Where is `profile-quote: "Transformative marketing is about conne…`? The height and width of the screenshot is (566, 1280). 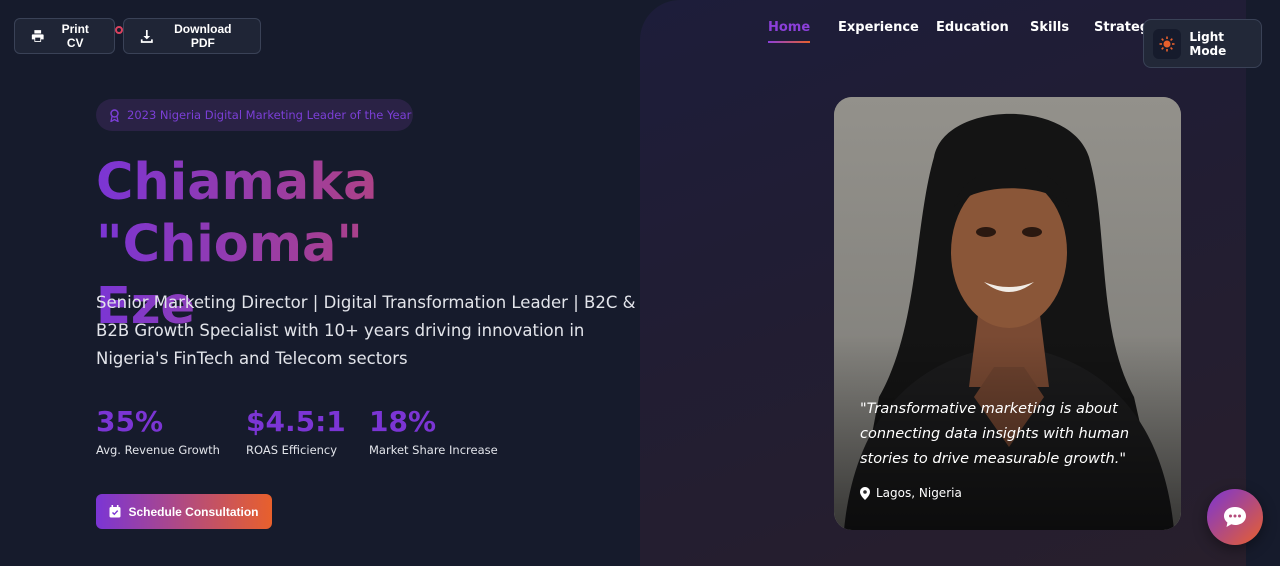
profile-quote: "Transformative marketing is about conne… is located at coordinates (995, 434).